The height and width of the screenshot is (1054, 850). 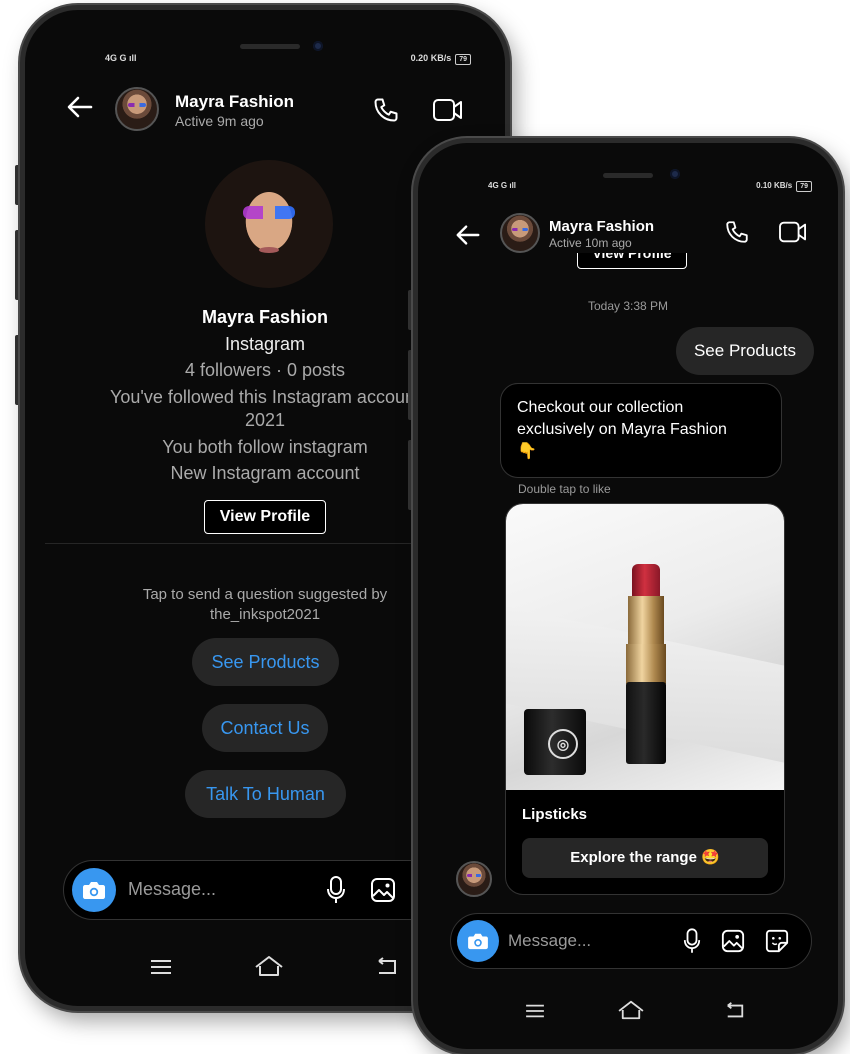 I want to click on scroll-clip: View Profile, so click(x=628, y=268).